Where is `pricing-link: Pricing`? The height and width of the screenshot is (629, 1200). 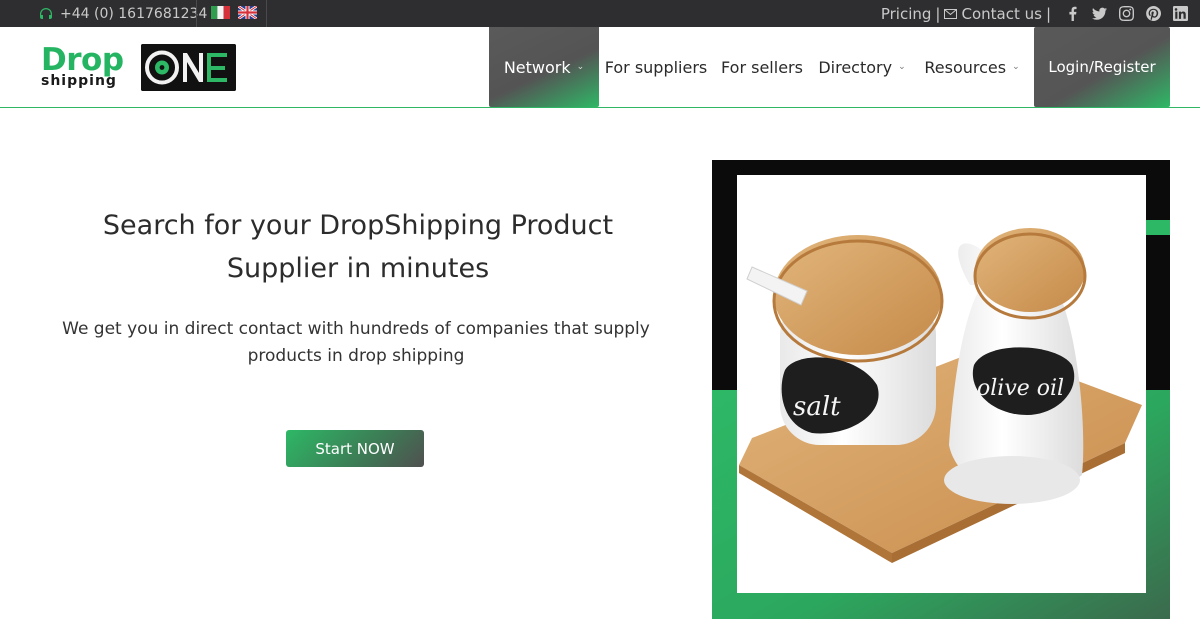
pricing-link: Pricing is located at coordinates (906, 14).